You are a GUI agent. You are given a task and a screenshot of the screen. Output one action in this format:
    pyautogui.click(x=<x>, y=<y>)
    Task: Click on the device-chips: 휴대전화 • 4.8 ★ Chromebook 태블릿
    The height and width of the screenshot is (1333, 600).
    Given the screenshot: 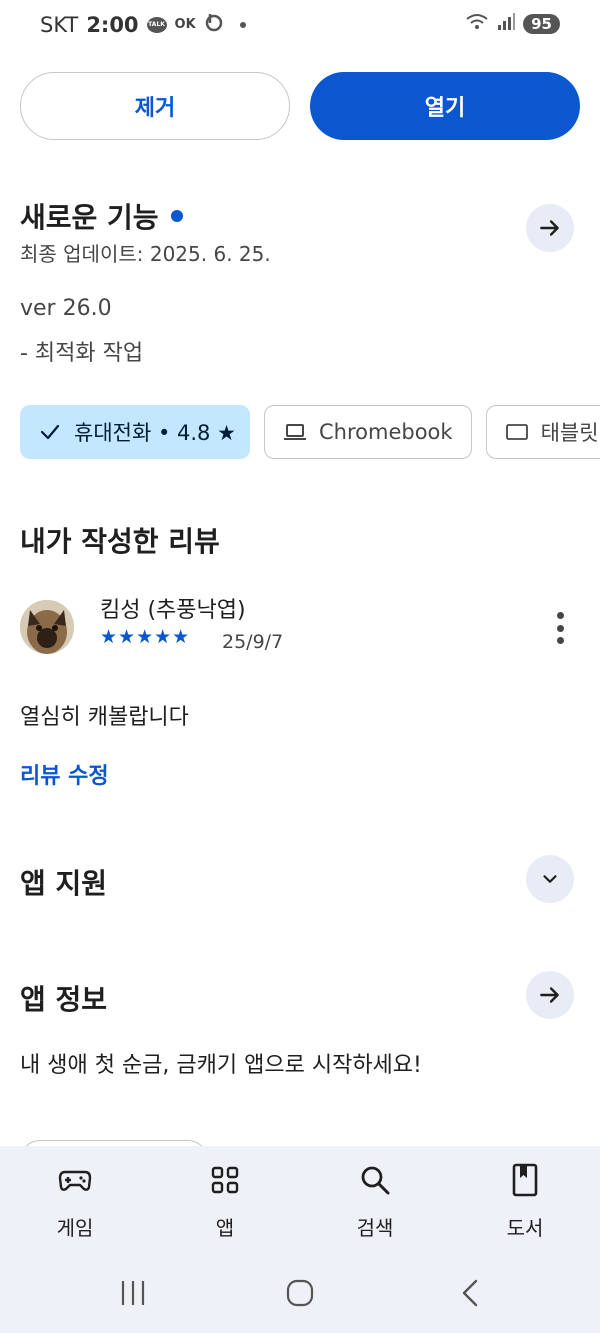 What is the action you would take?
    pyautogui.click(x=310, y=432)
    